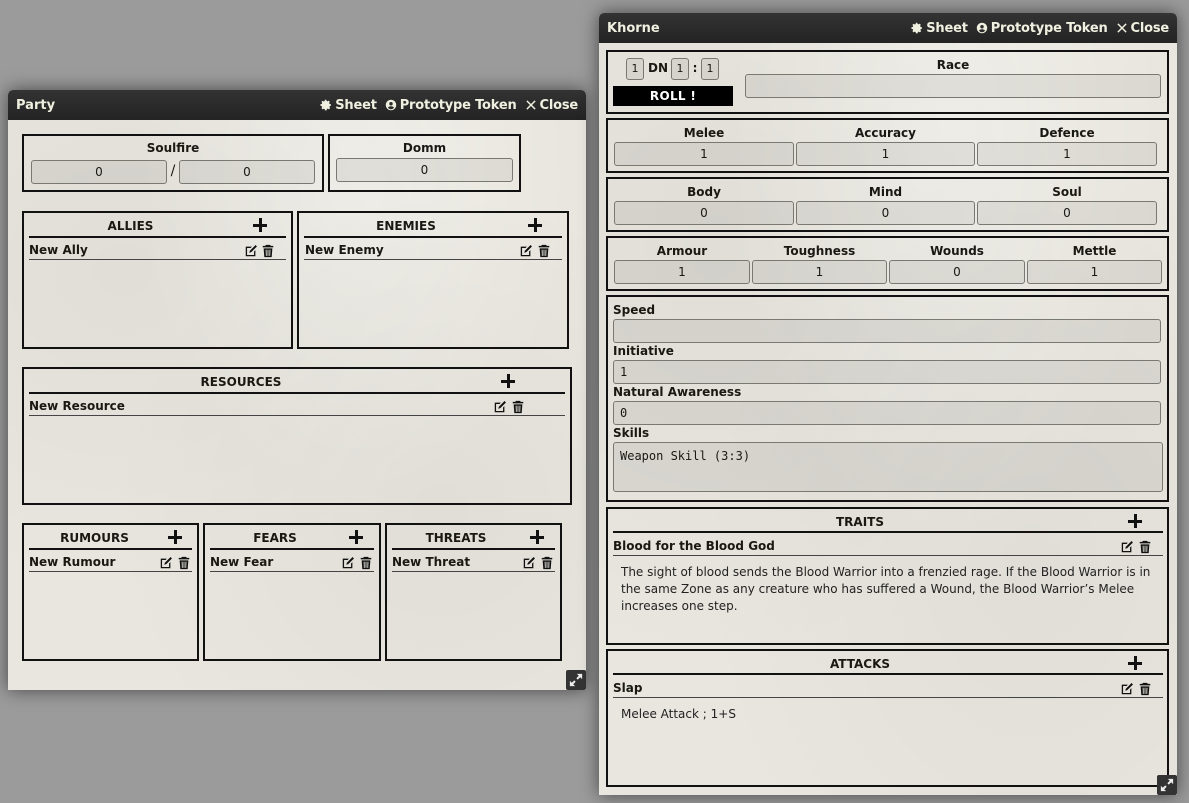 The image size is (1189, 803). What do you see at coordinates (547, 562) in the screenshot?
I see `delete-threat-trash-icon` at bounding box center [547, 562].